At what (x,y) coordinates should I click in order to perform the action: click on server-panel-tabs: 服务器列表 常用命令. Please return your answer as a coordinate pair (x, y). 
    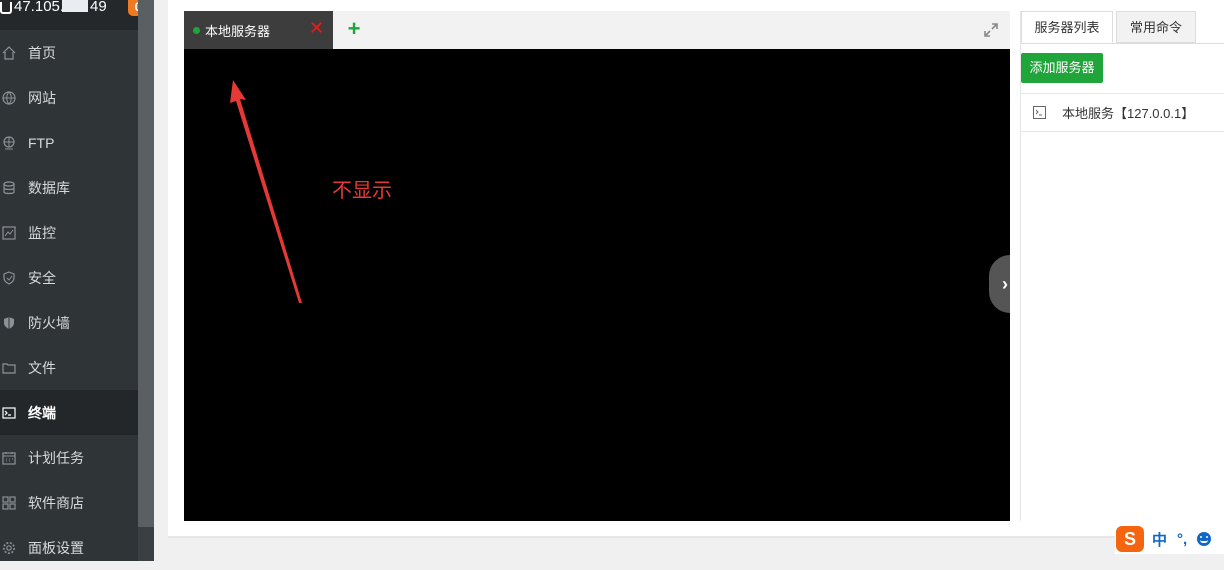
    Looking at the image, I should click on (1122, 27).